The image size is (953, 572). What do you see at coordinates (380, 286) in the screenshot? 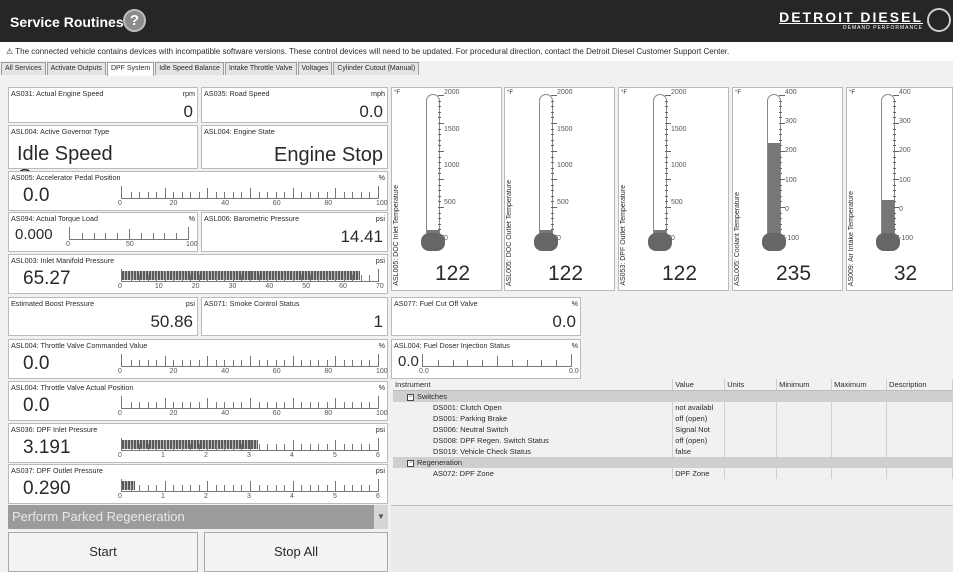
I see `tick-label: 70` at bounding box center [380, 286].